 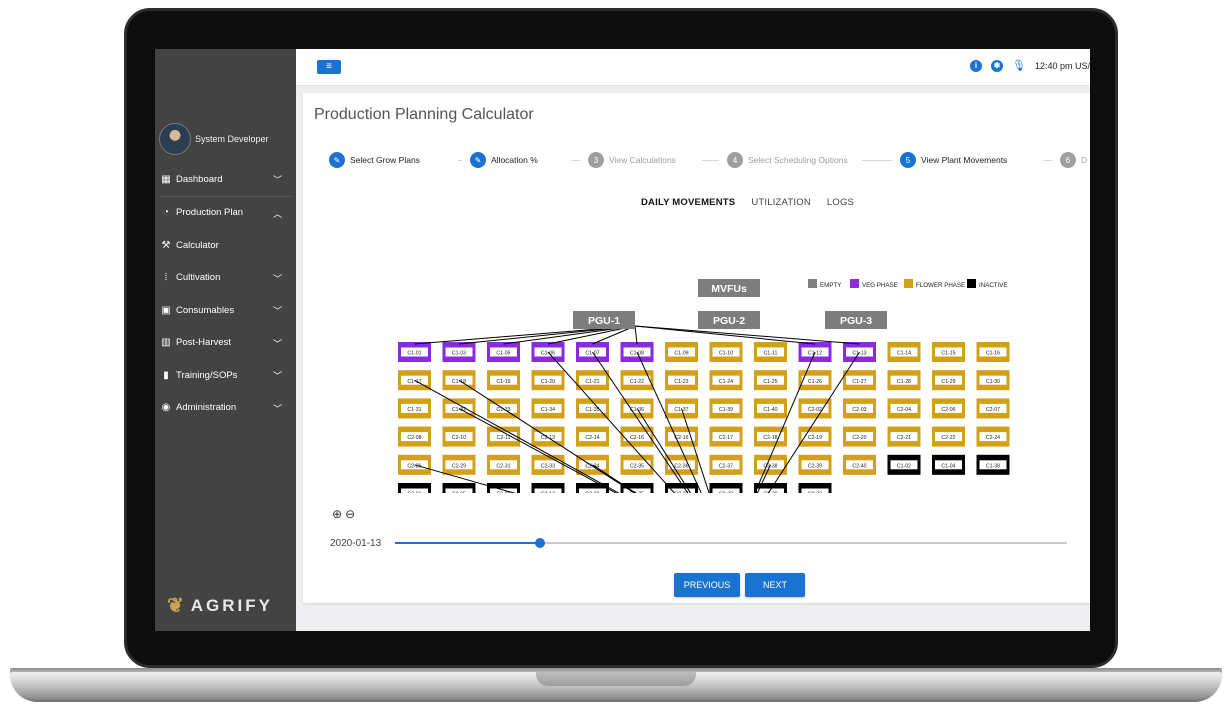 I want to click on grow-cell: C1-24, so click(x=726, y=380).